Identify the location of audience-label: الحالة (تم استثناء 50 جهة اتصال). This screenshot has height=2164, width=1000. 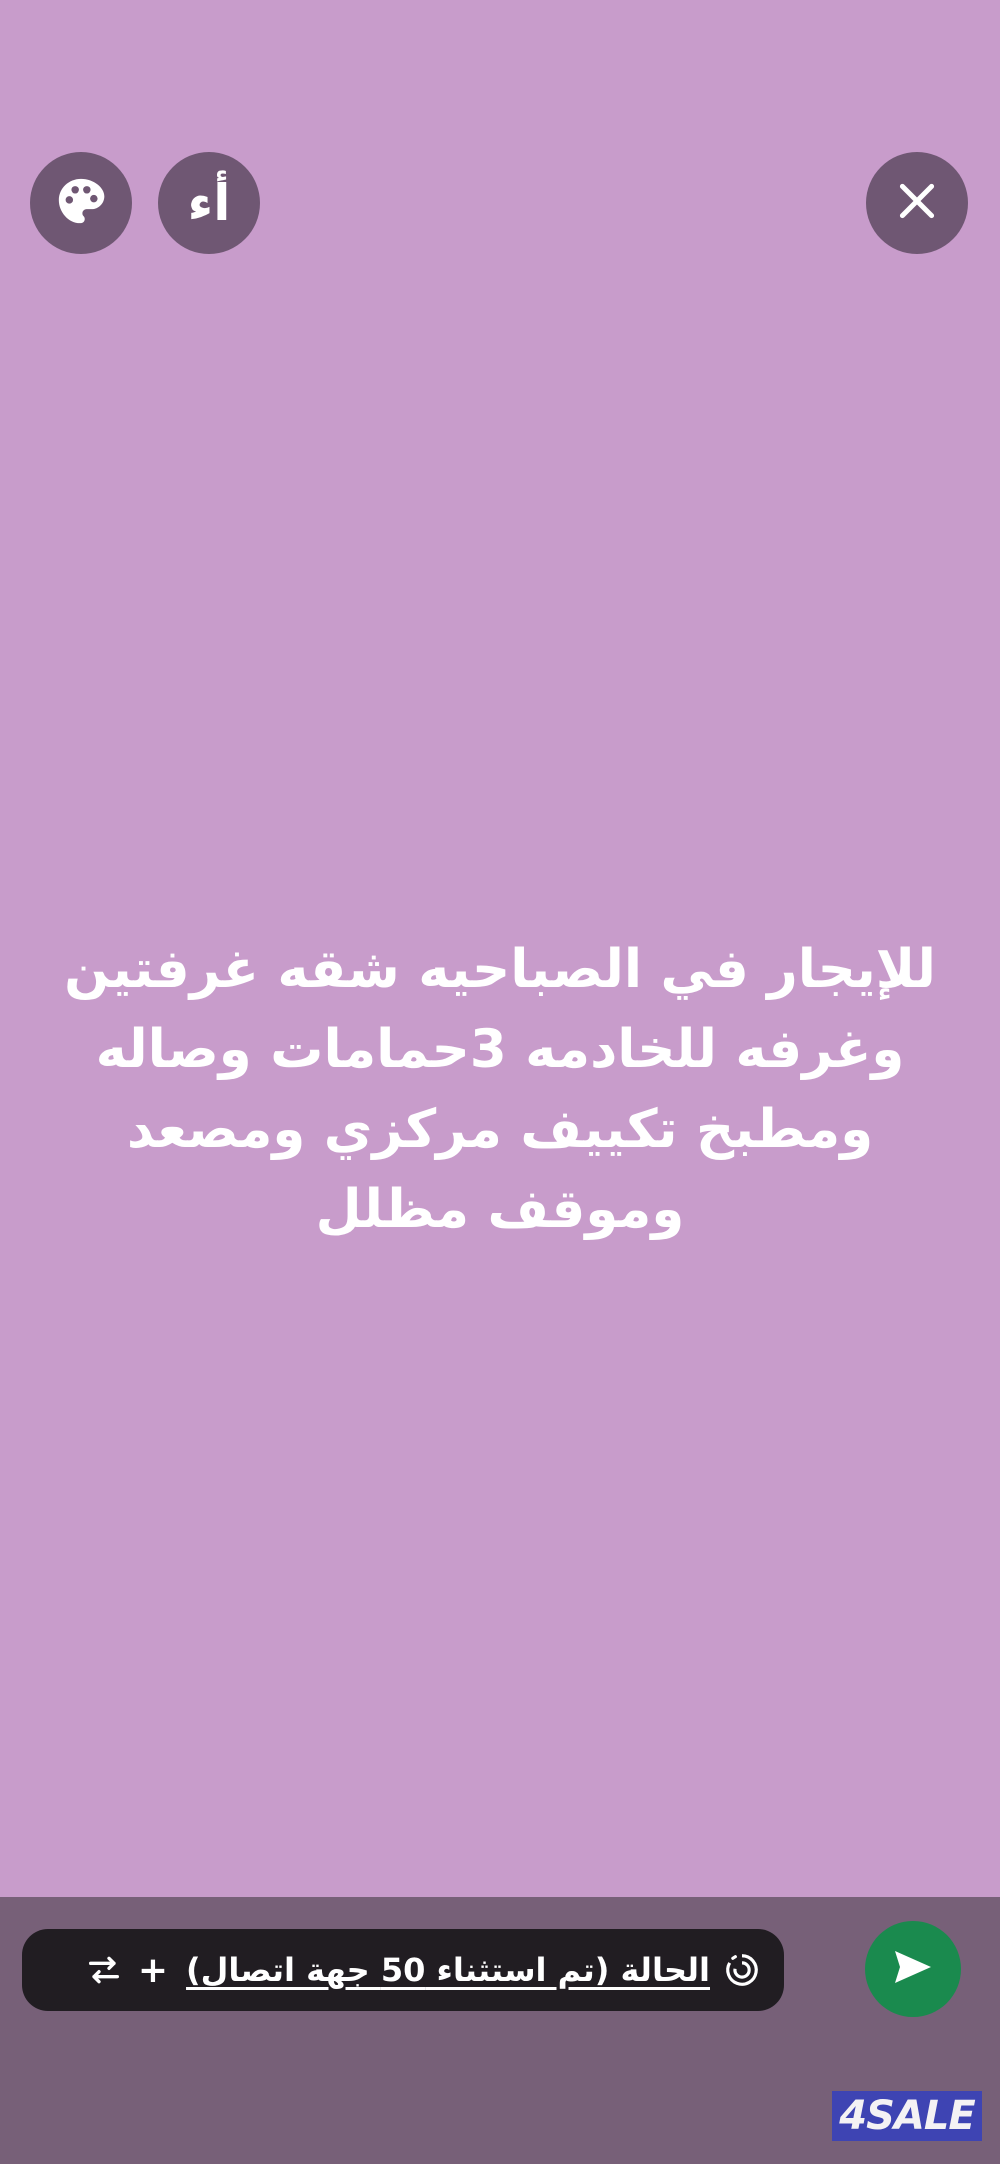
(448, 1970).